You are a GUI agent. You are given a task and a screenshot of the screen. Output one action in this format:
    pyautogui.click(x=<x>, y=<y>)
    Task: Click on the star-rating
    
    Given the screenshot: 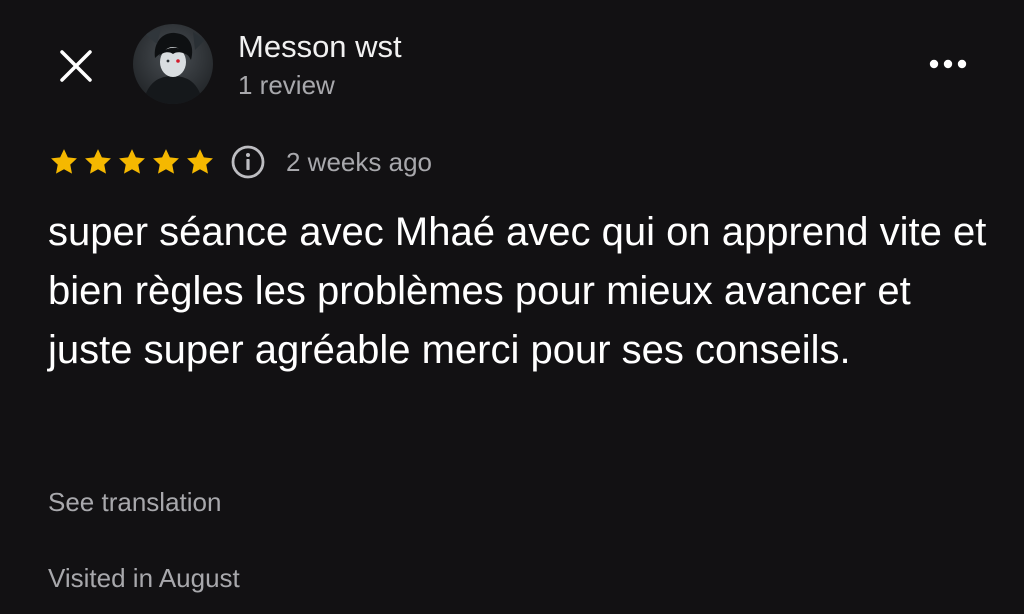 What is the action you would take?
    pyautogui.click(x=132, y=162)
    